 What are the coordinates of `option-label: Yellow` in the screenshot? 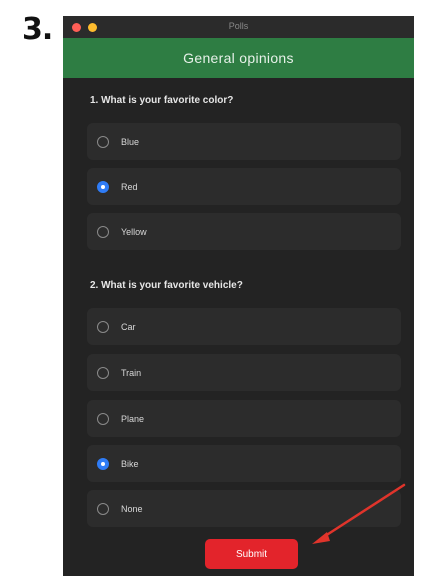 It's located at (134, 231).